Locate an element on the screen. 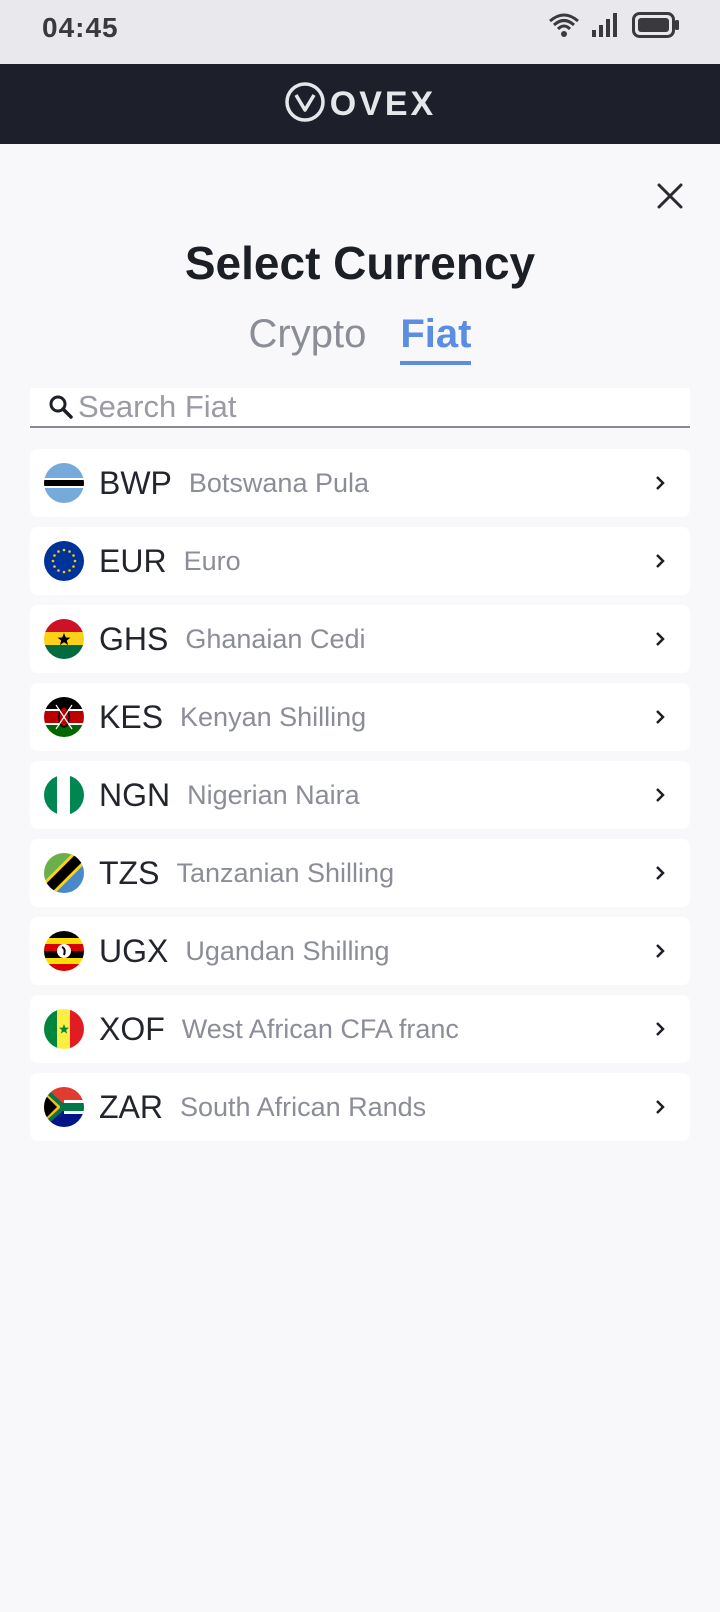  search-input is located at coordinates (378, 407).